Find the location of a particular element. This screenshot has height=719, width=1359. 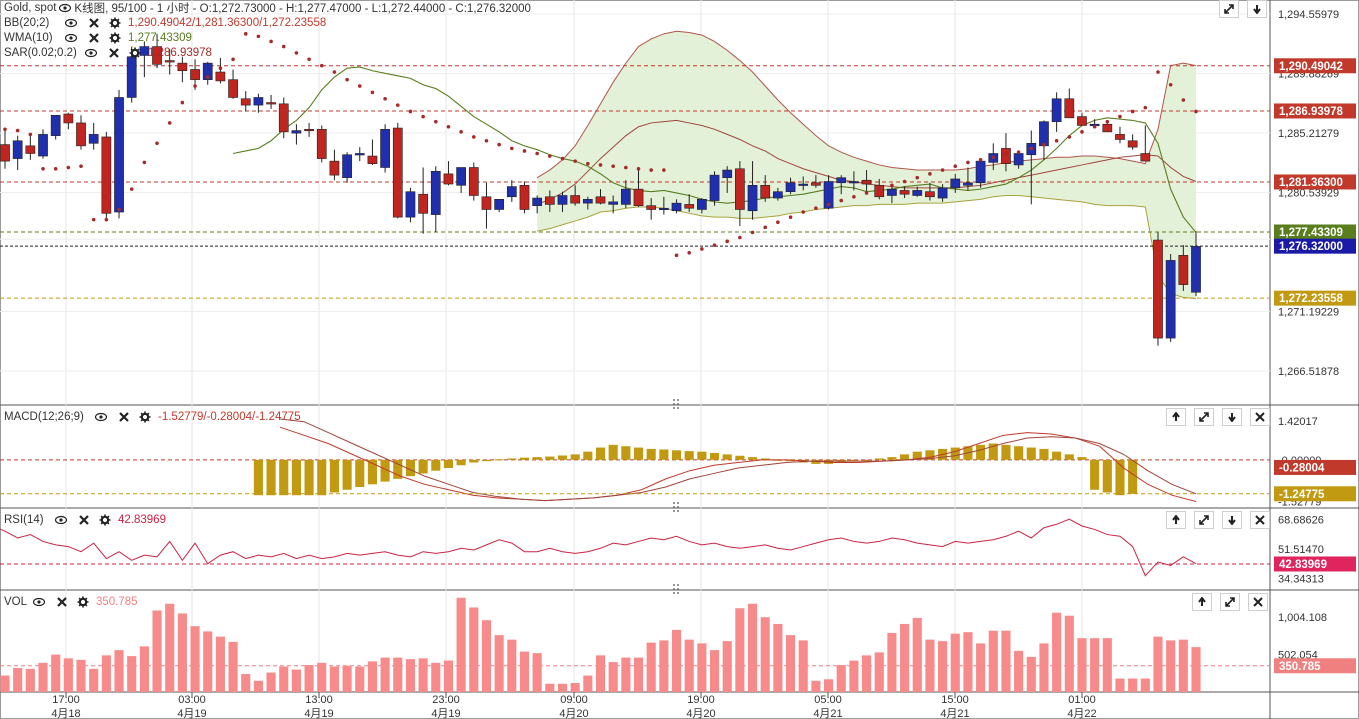

main-panel-buttons is located at coordinates (1243, 9).